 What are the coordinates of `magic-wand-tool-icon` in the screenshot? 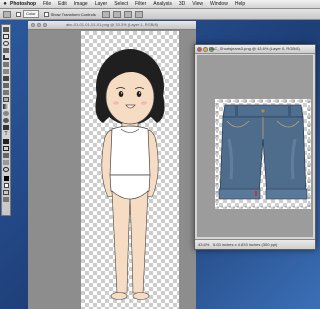 It's located at (6, 50).